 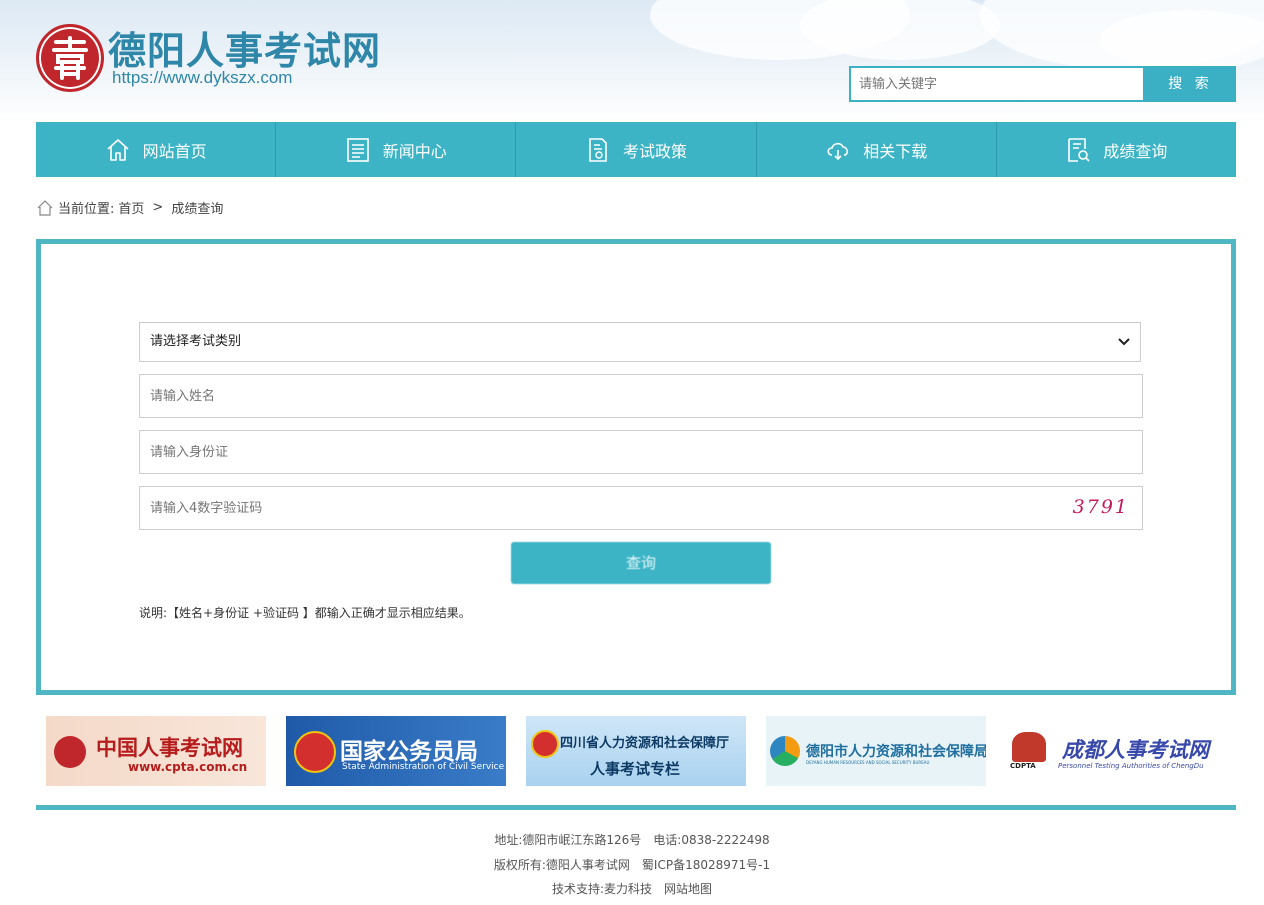 What do you see at coordinates (706, 865) in the screenshot?
I see `footer-icp-link: 蜀ICP备18028971号-1` at bounding box center [706, 865].